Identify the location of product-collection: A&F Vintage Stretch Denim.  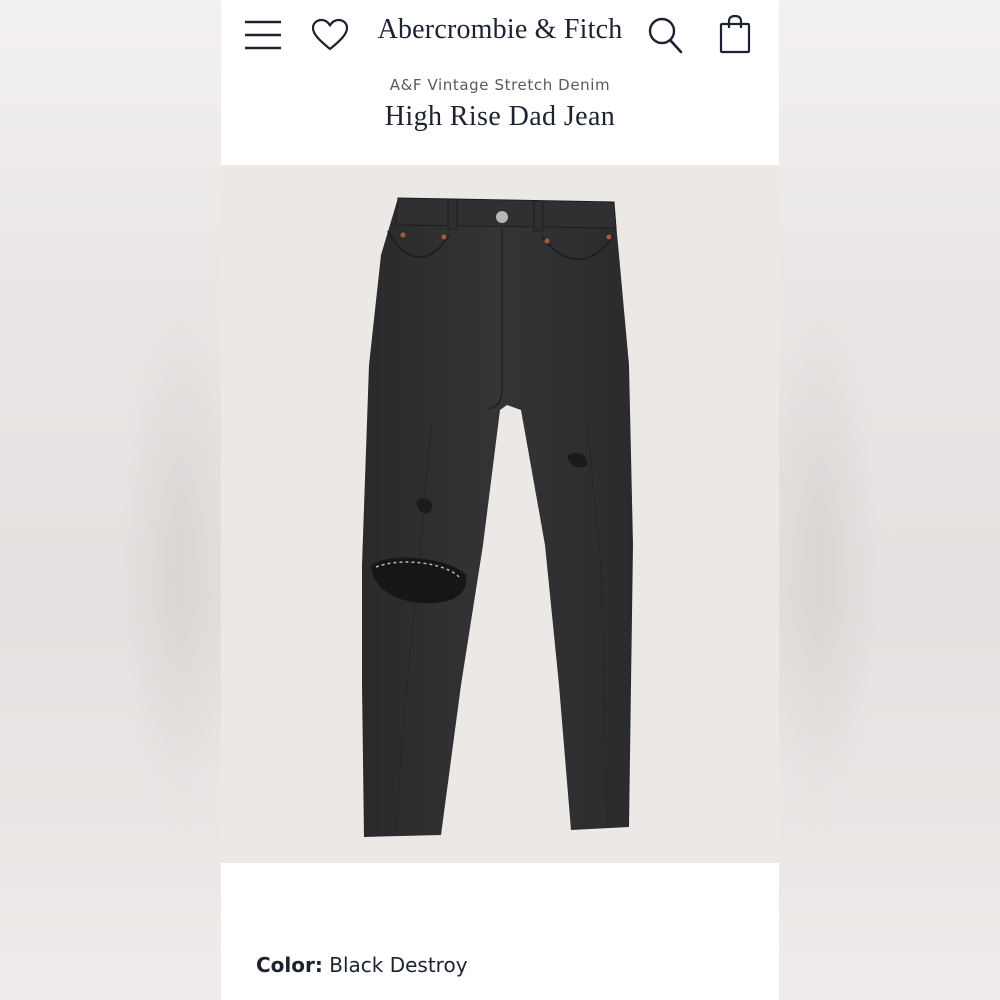
(500, 85).